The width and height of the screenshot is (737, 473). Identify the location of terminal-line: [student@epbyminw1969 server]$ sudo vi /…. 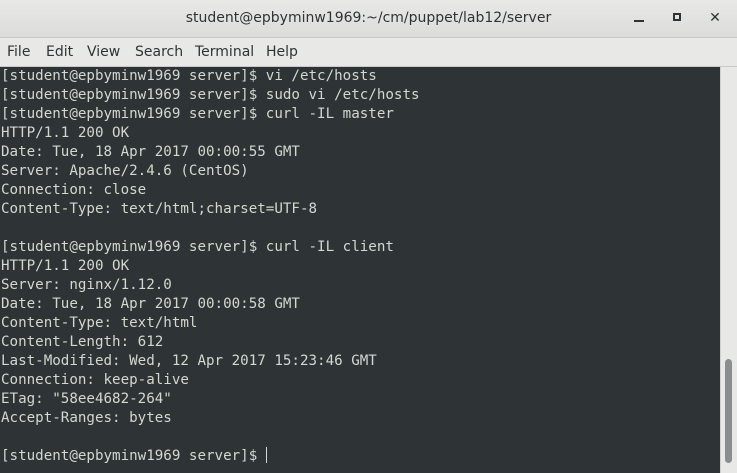
(210, 95).